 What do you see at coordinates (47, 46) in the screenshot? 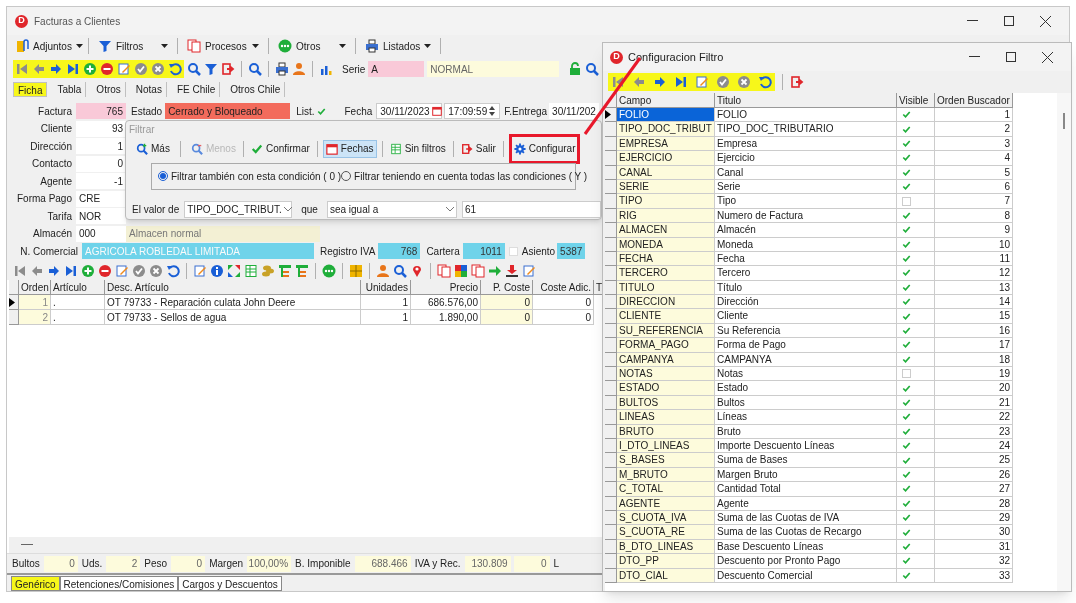
I see `menu-button: Adjuntos` at bounding box center [47, 46].